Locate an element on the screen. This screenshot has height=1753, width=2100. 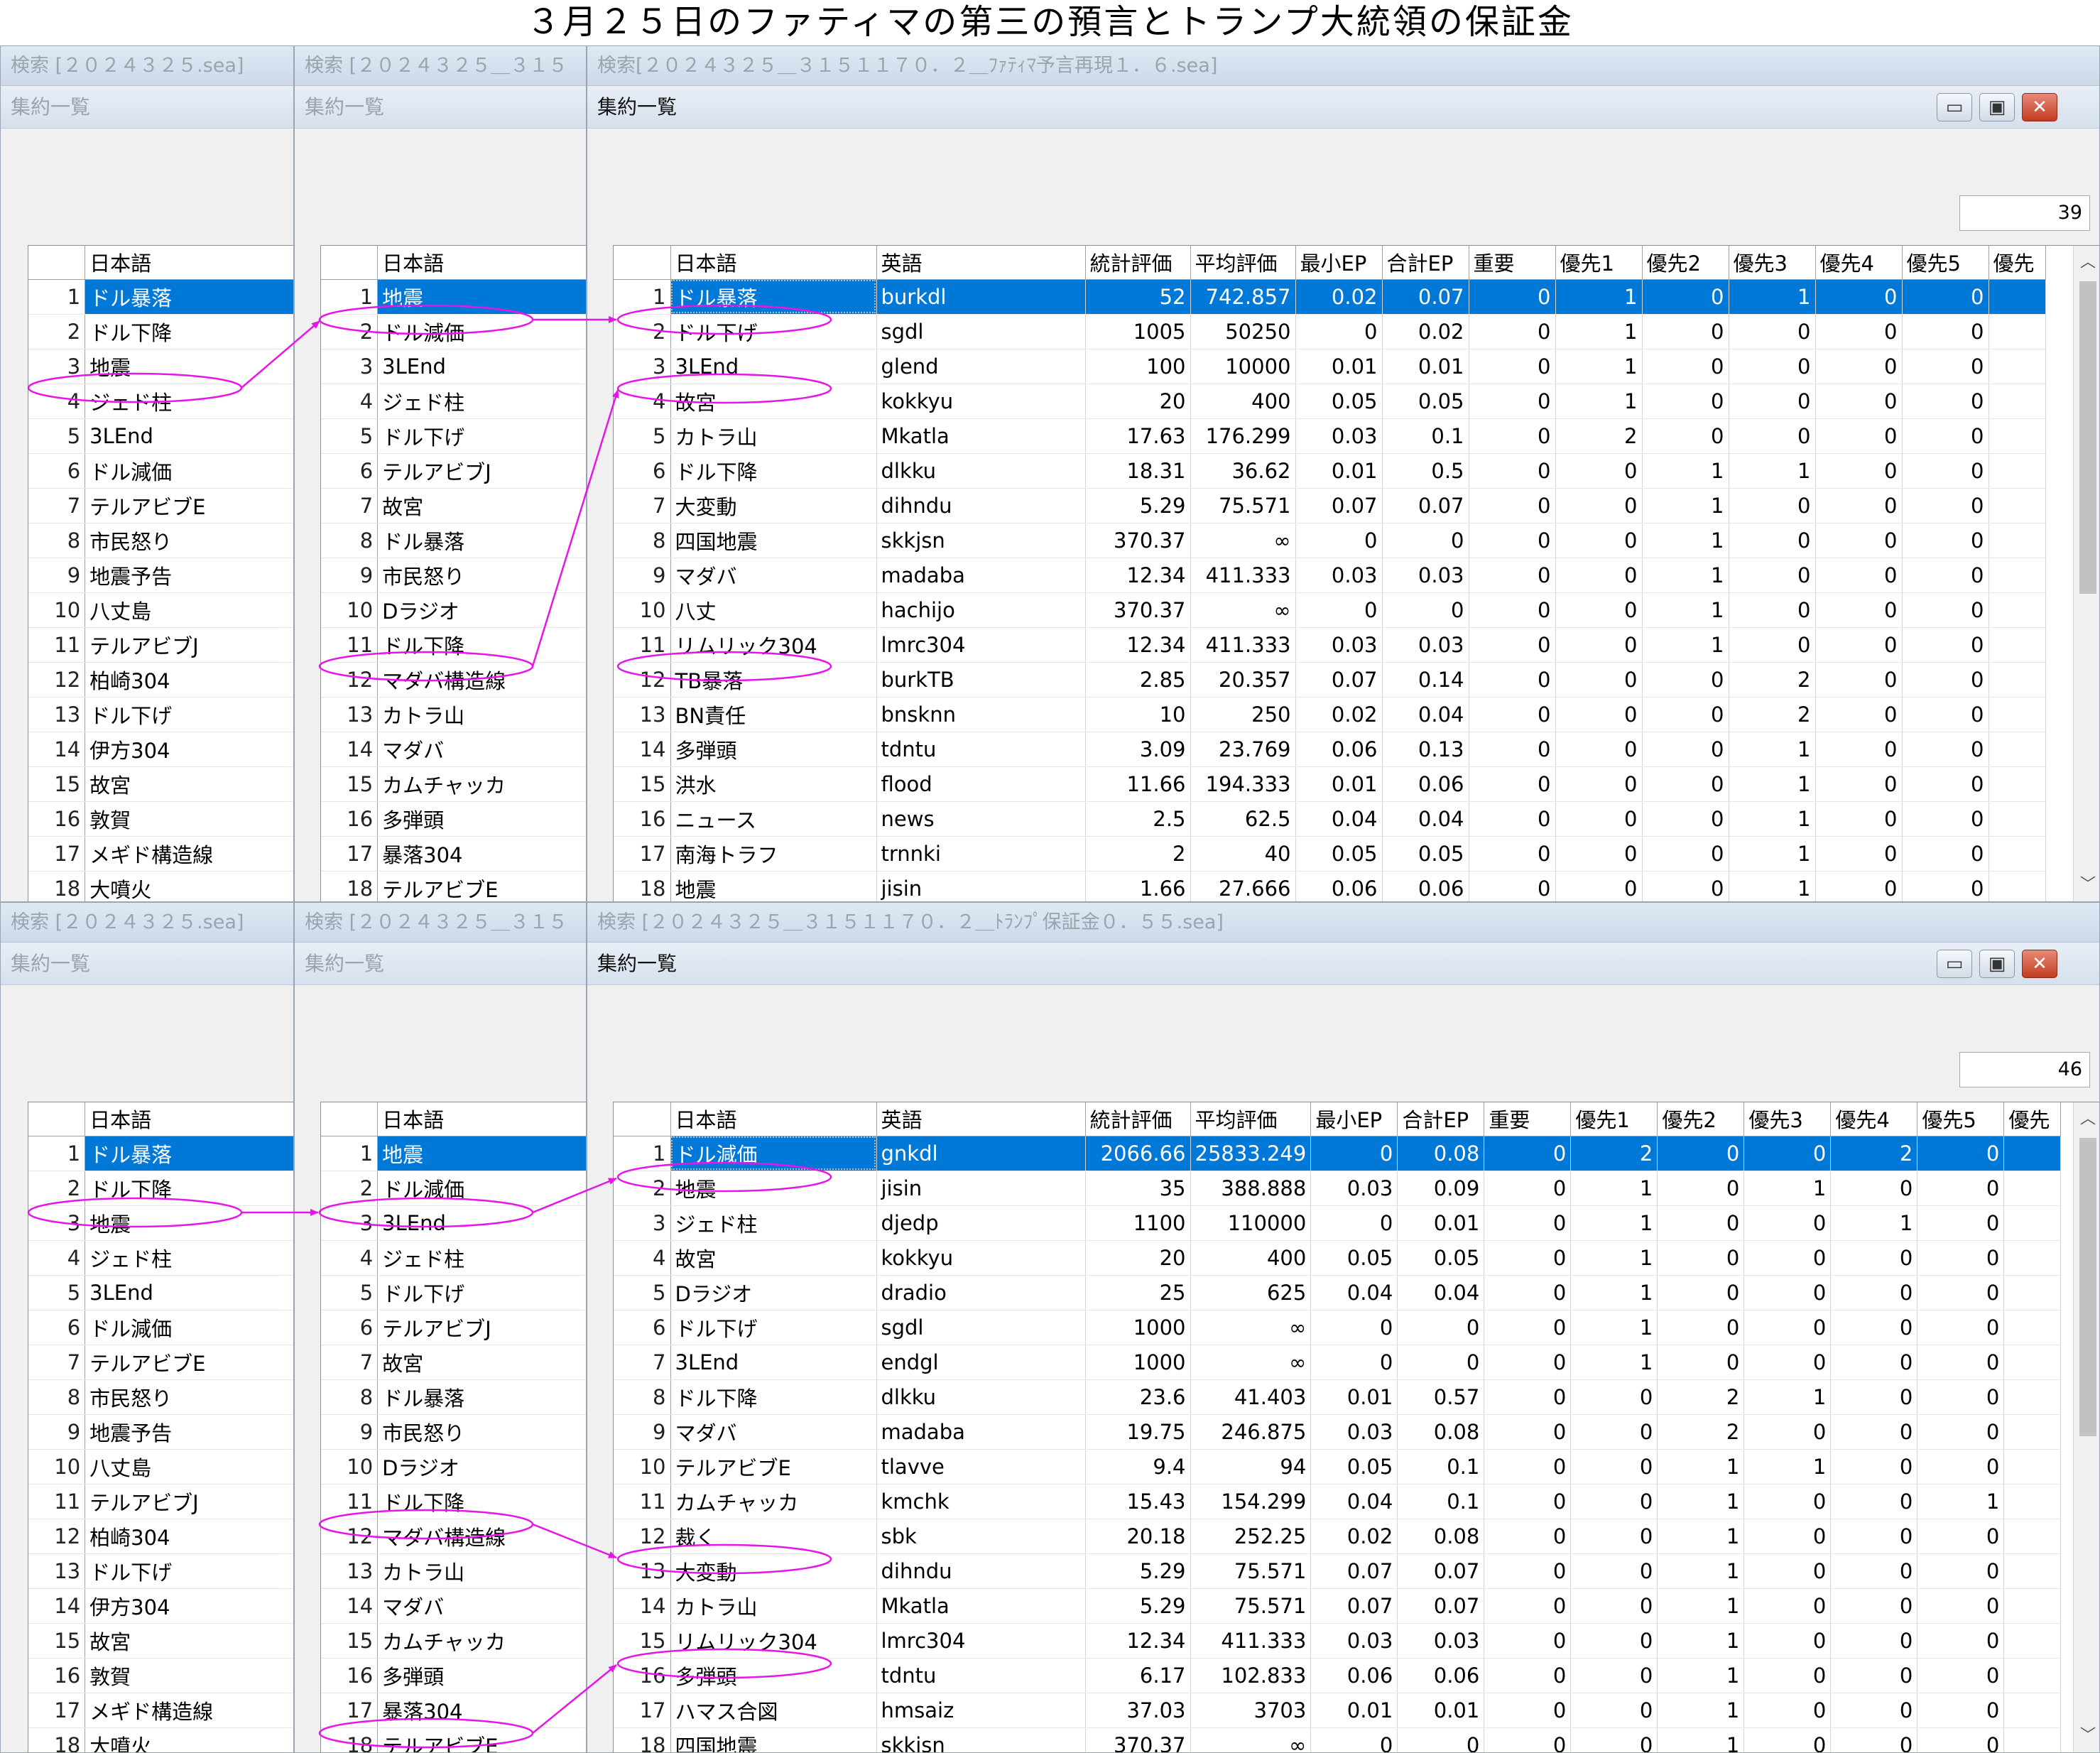
cell-japanese: 伊方304 is located at coordinates (189, 1606).